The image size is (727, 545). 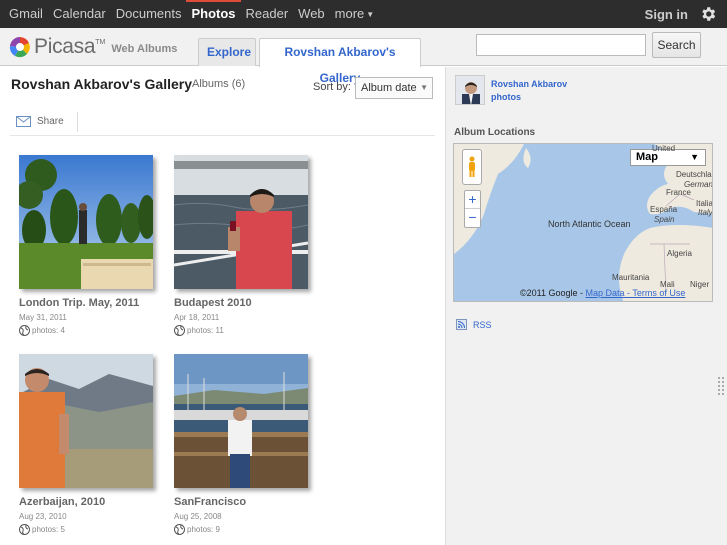 What do you see at coordinates (43, 516) in the screenshot?
I see `album-date: Aug 23, 2010` at bounding box center [43, 516].